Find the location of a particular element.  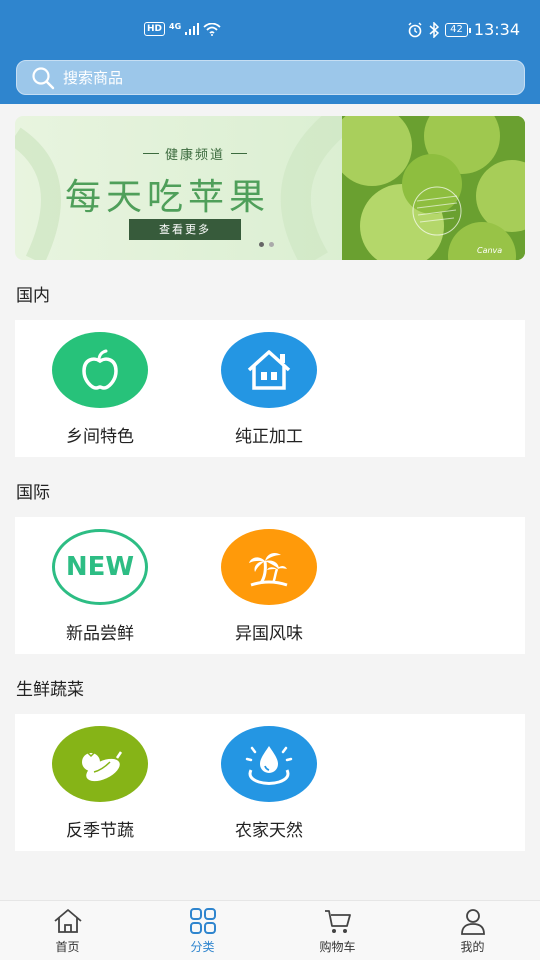

category-label: 纯正加工 is located at coordinates (269, 437).